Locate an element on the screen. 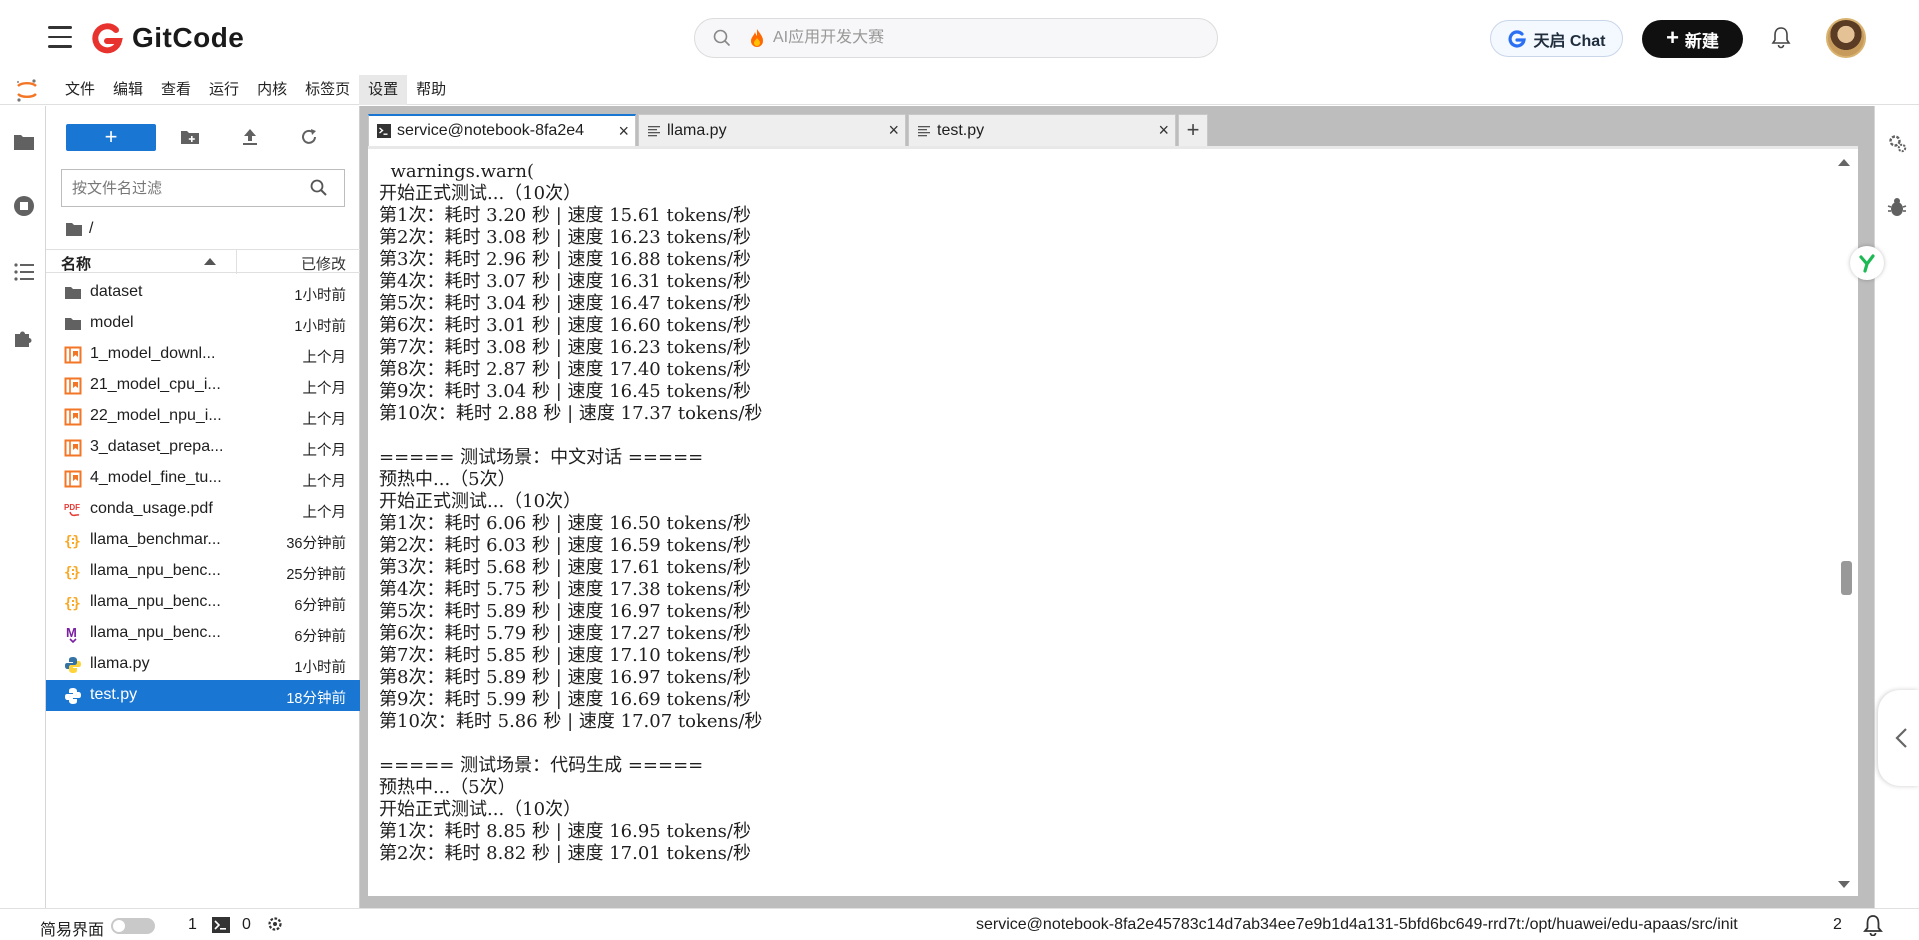 This screenshot has height=940, width=1919. file-row: Mllama_npu_benc... 6分钟前 is located at coordinates (203, 633).